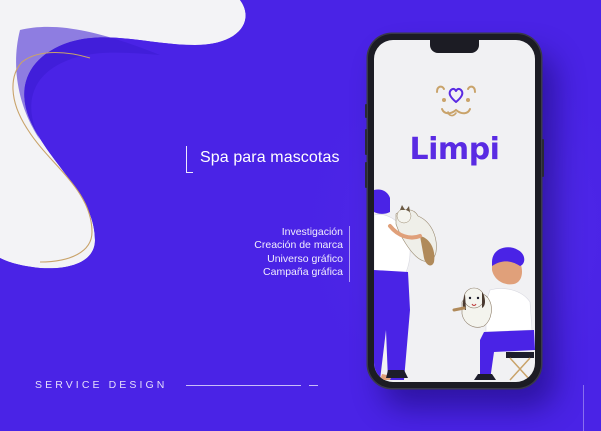 Image resolution: width=601 pixels, height=431 pixels. Describe the element at coordinates (493, 314) in the screenshot. I see `man-with-dog` at that location.